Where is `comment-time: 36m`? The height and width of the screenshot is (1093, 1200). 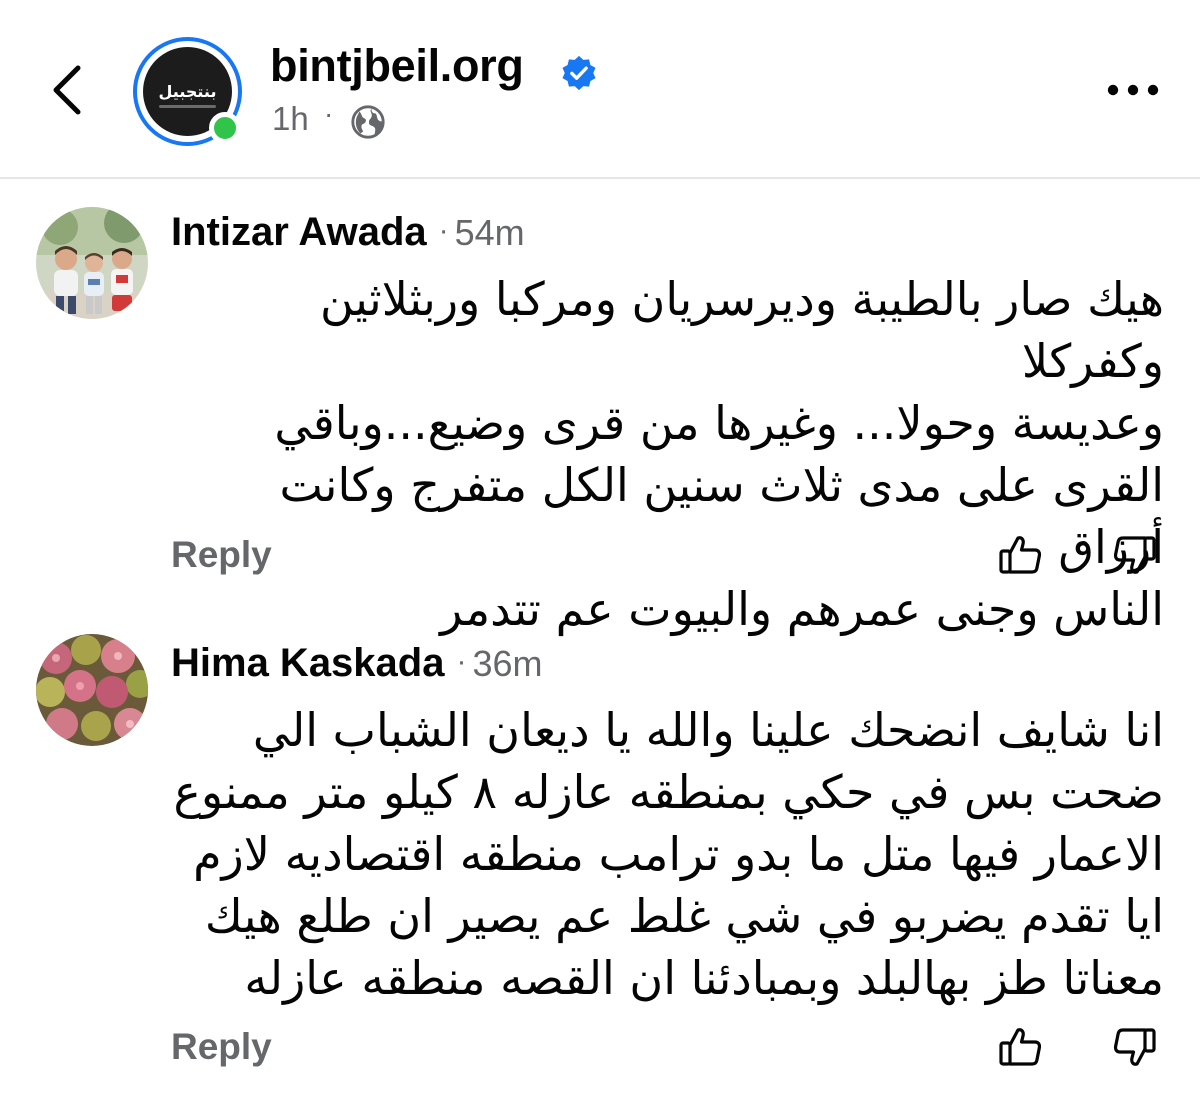
comment-time: 36m is located at coordinates (507, 663).